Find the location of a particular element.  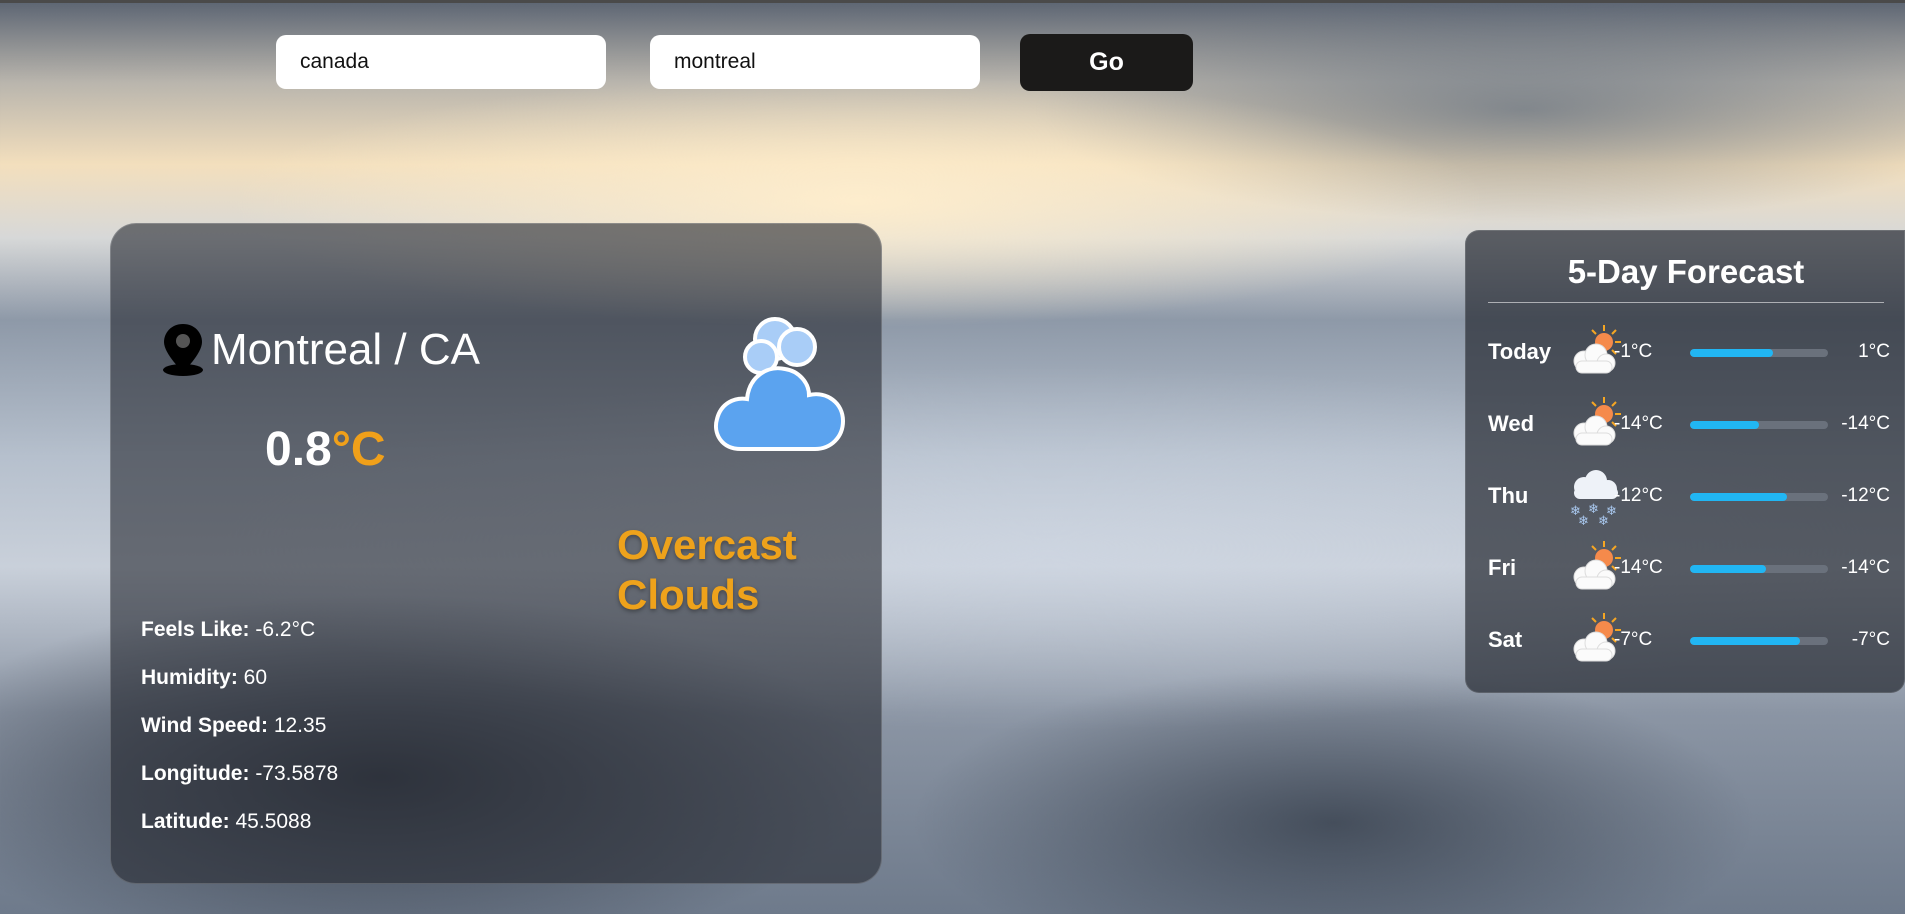

city-input-wrapper is located at coordinates (815, 62).